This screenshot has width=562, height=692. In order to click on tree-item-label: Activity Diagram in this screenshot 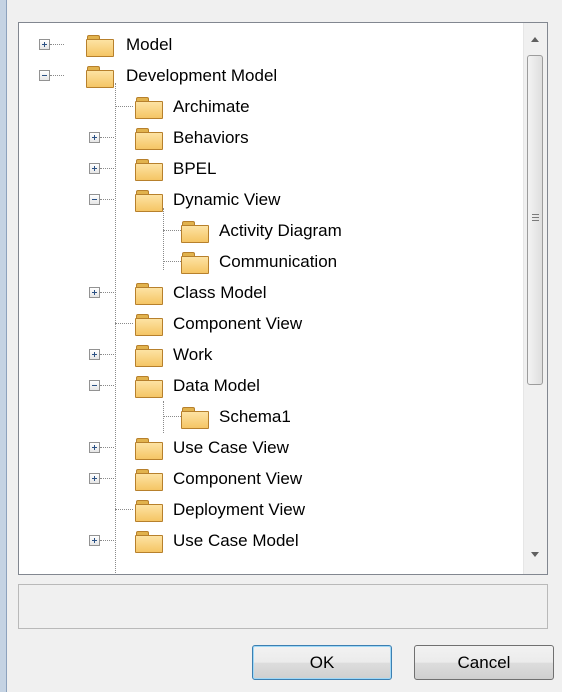, I will do `click(280, 230)`.